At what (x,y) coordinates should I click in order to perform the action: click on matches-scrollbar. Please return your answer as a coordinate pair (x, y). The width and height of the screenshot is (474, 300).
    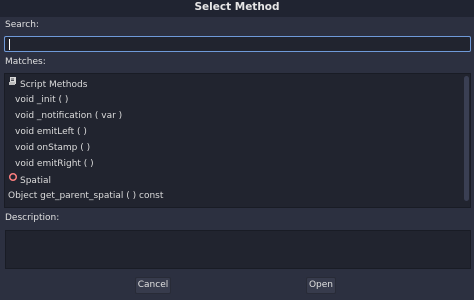
    Looking at the image, I should click on (466, 140).